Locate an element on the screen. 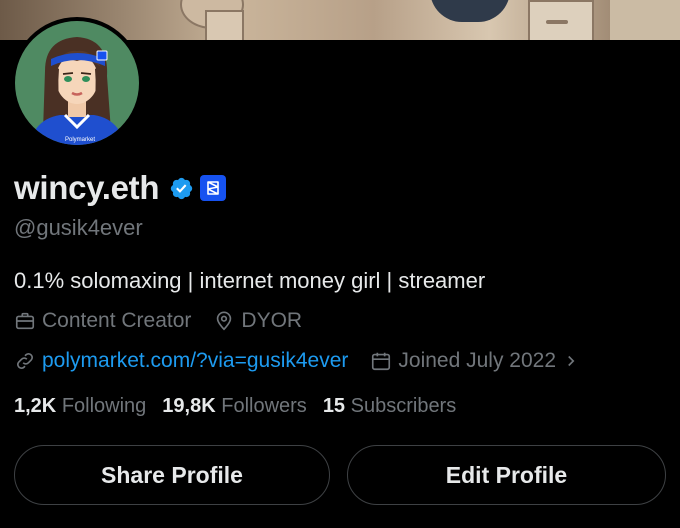 Image resolution: width=680 pixels, height=528 pixels. edit-profile-button: Edit Profile is located at coordinates (506, 475).